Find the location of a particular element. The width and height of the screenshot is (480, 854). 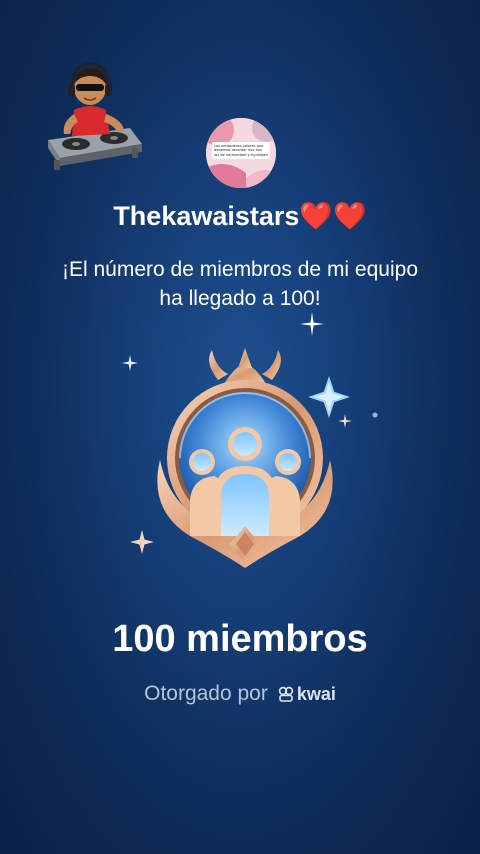

kwai-logo: kwai is located at coordinates (307, 694).